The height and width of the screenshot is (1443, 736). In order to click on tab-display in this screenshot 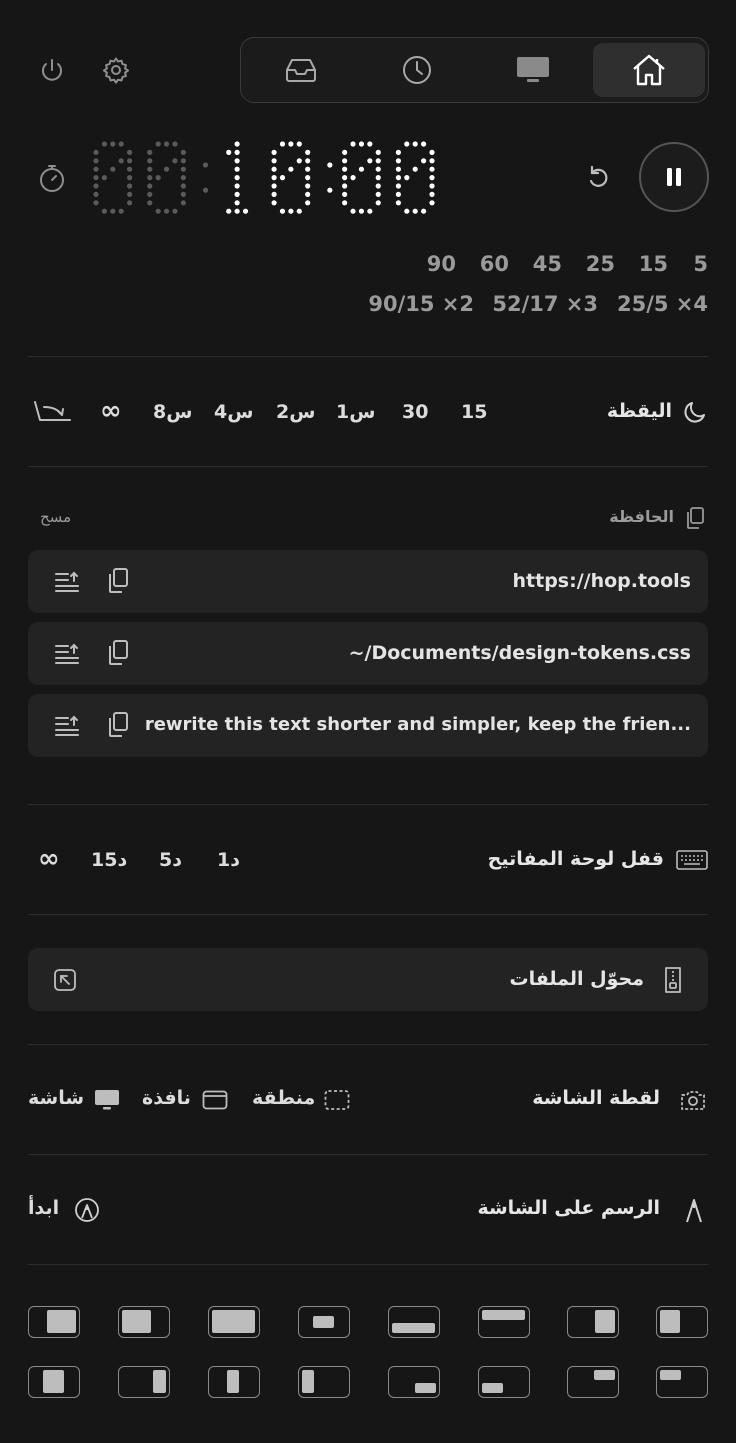, I will do `click(533, 70)`.